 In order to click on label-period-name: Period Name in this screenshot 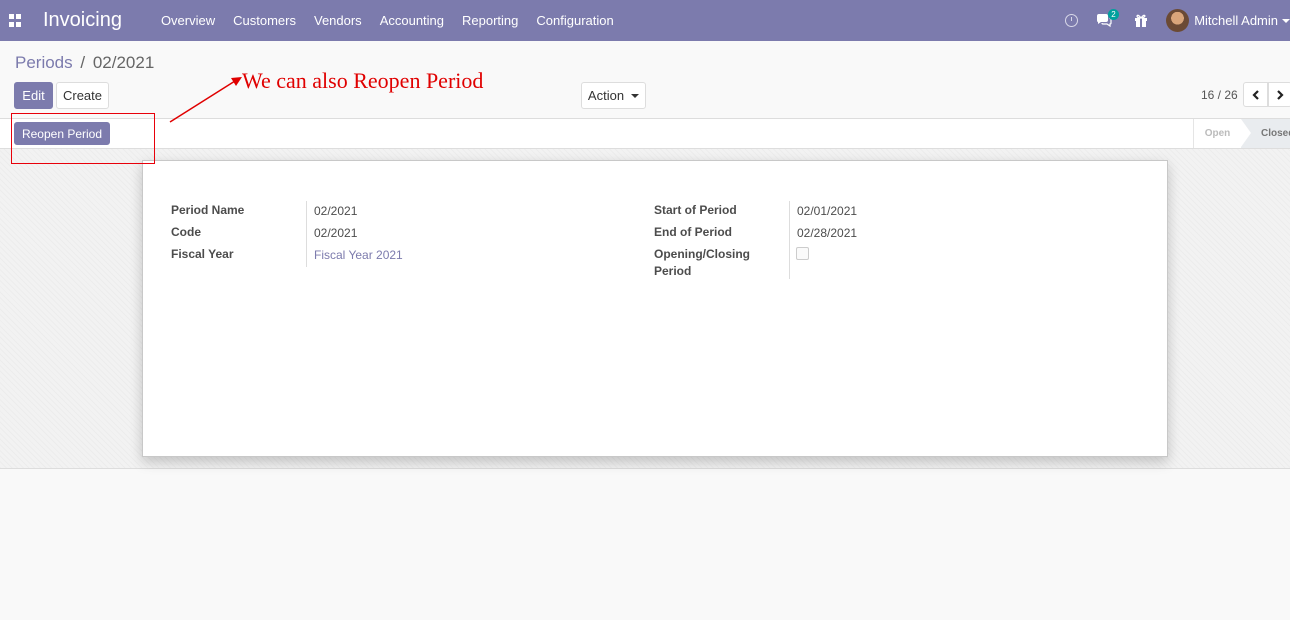, I will do `click(208, 210)`.